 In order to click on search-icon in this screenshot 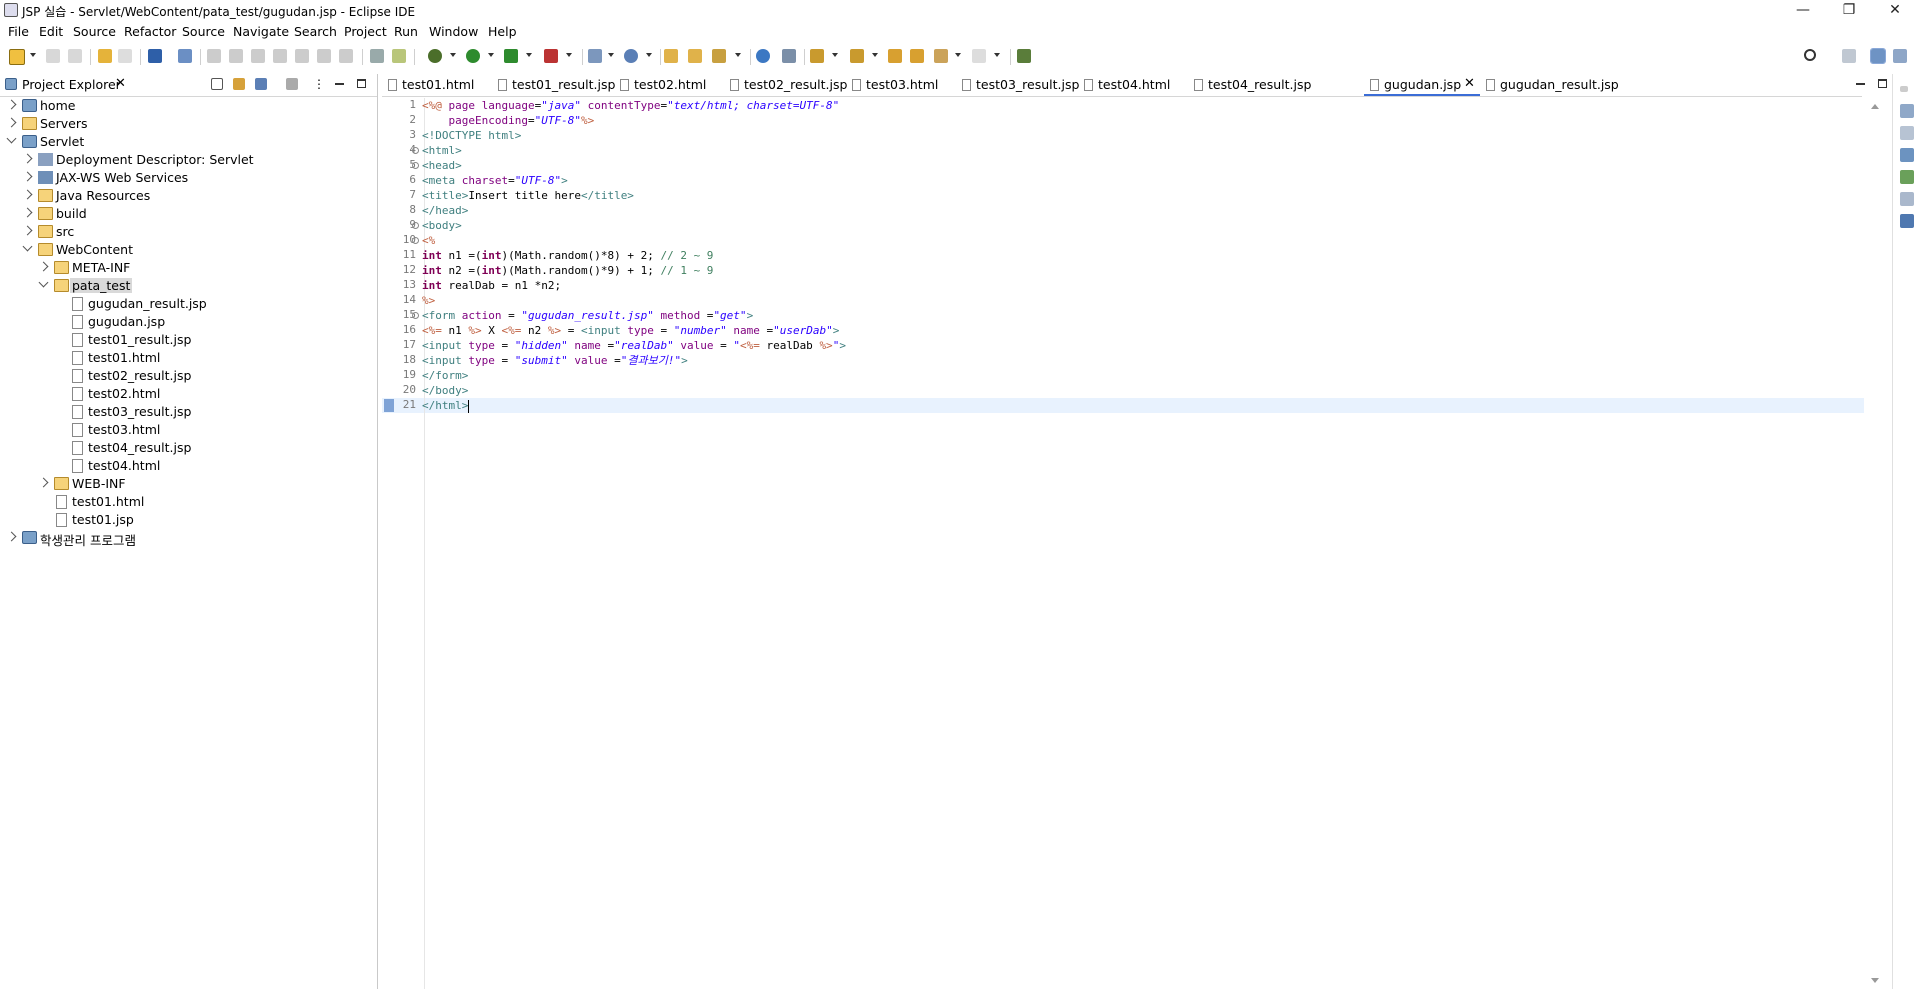, I will do `click(1810, 55)`.